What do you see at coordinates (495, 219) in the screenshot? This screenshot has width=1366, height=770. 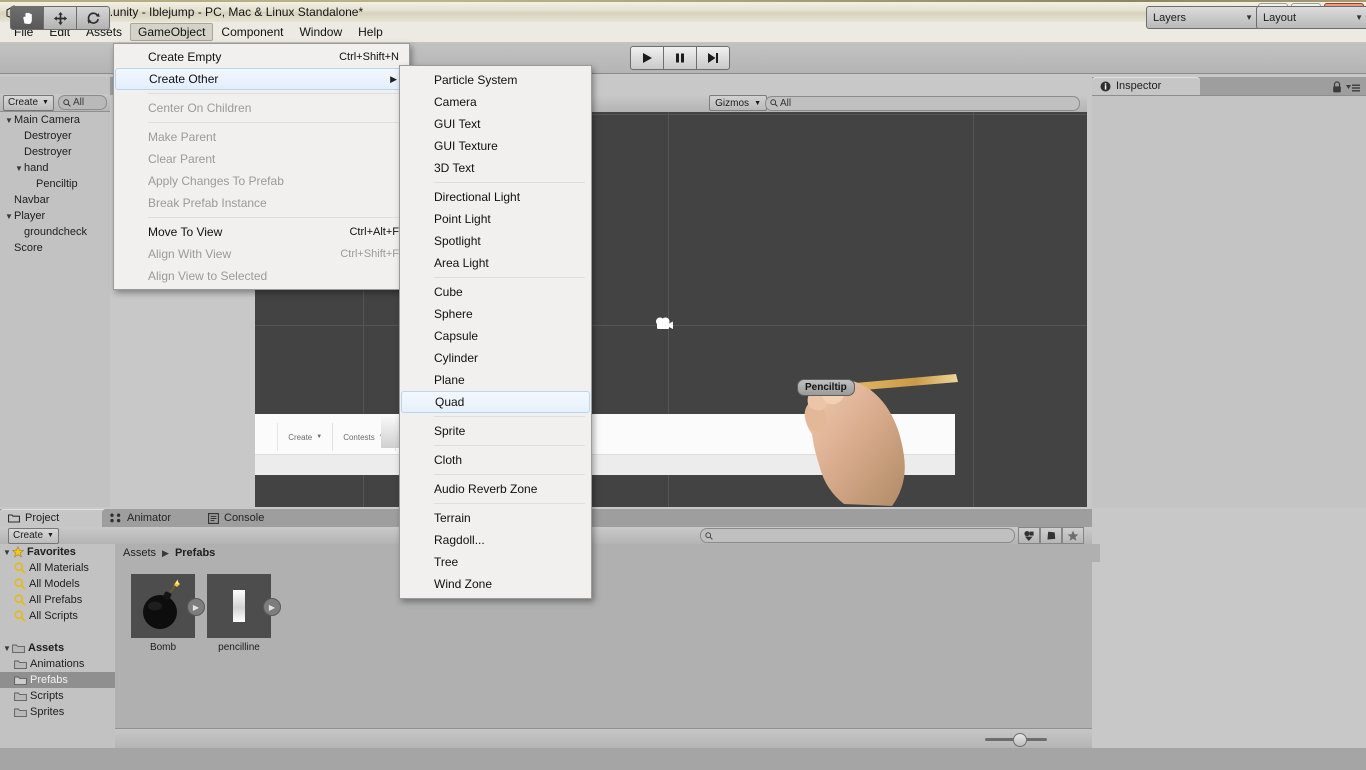 I see `submenu-item-point-light: Point Light` at bounding box center [495, 219].